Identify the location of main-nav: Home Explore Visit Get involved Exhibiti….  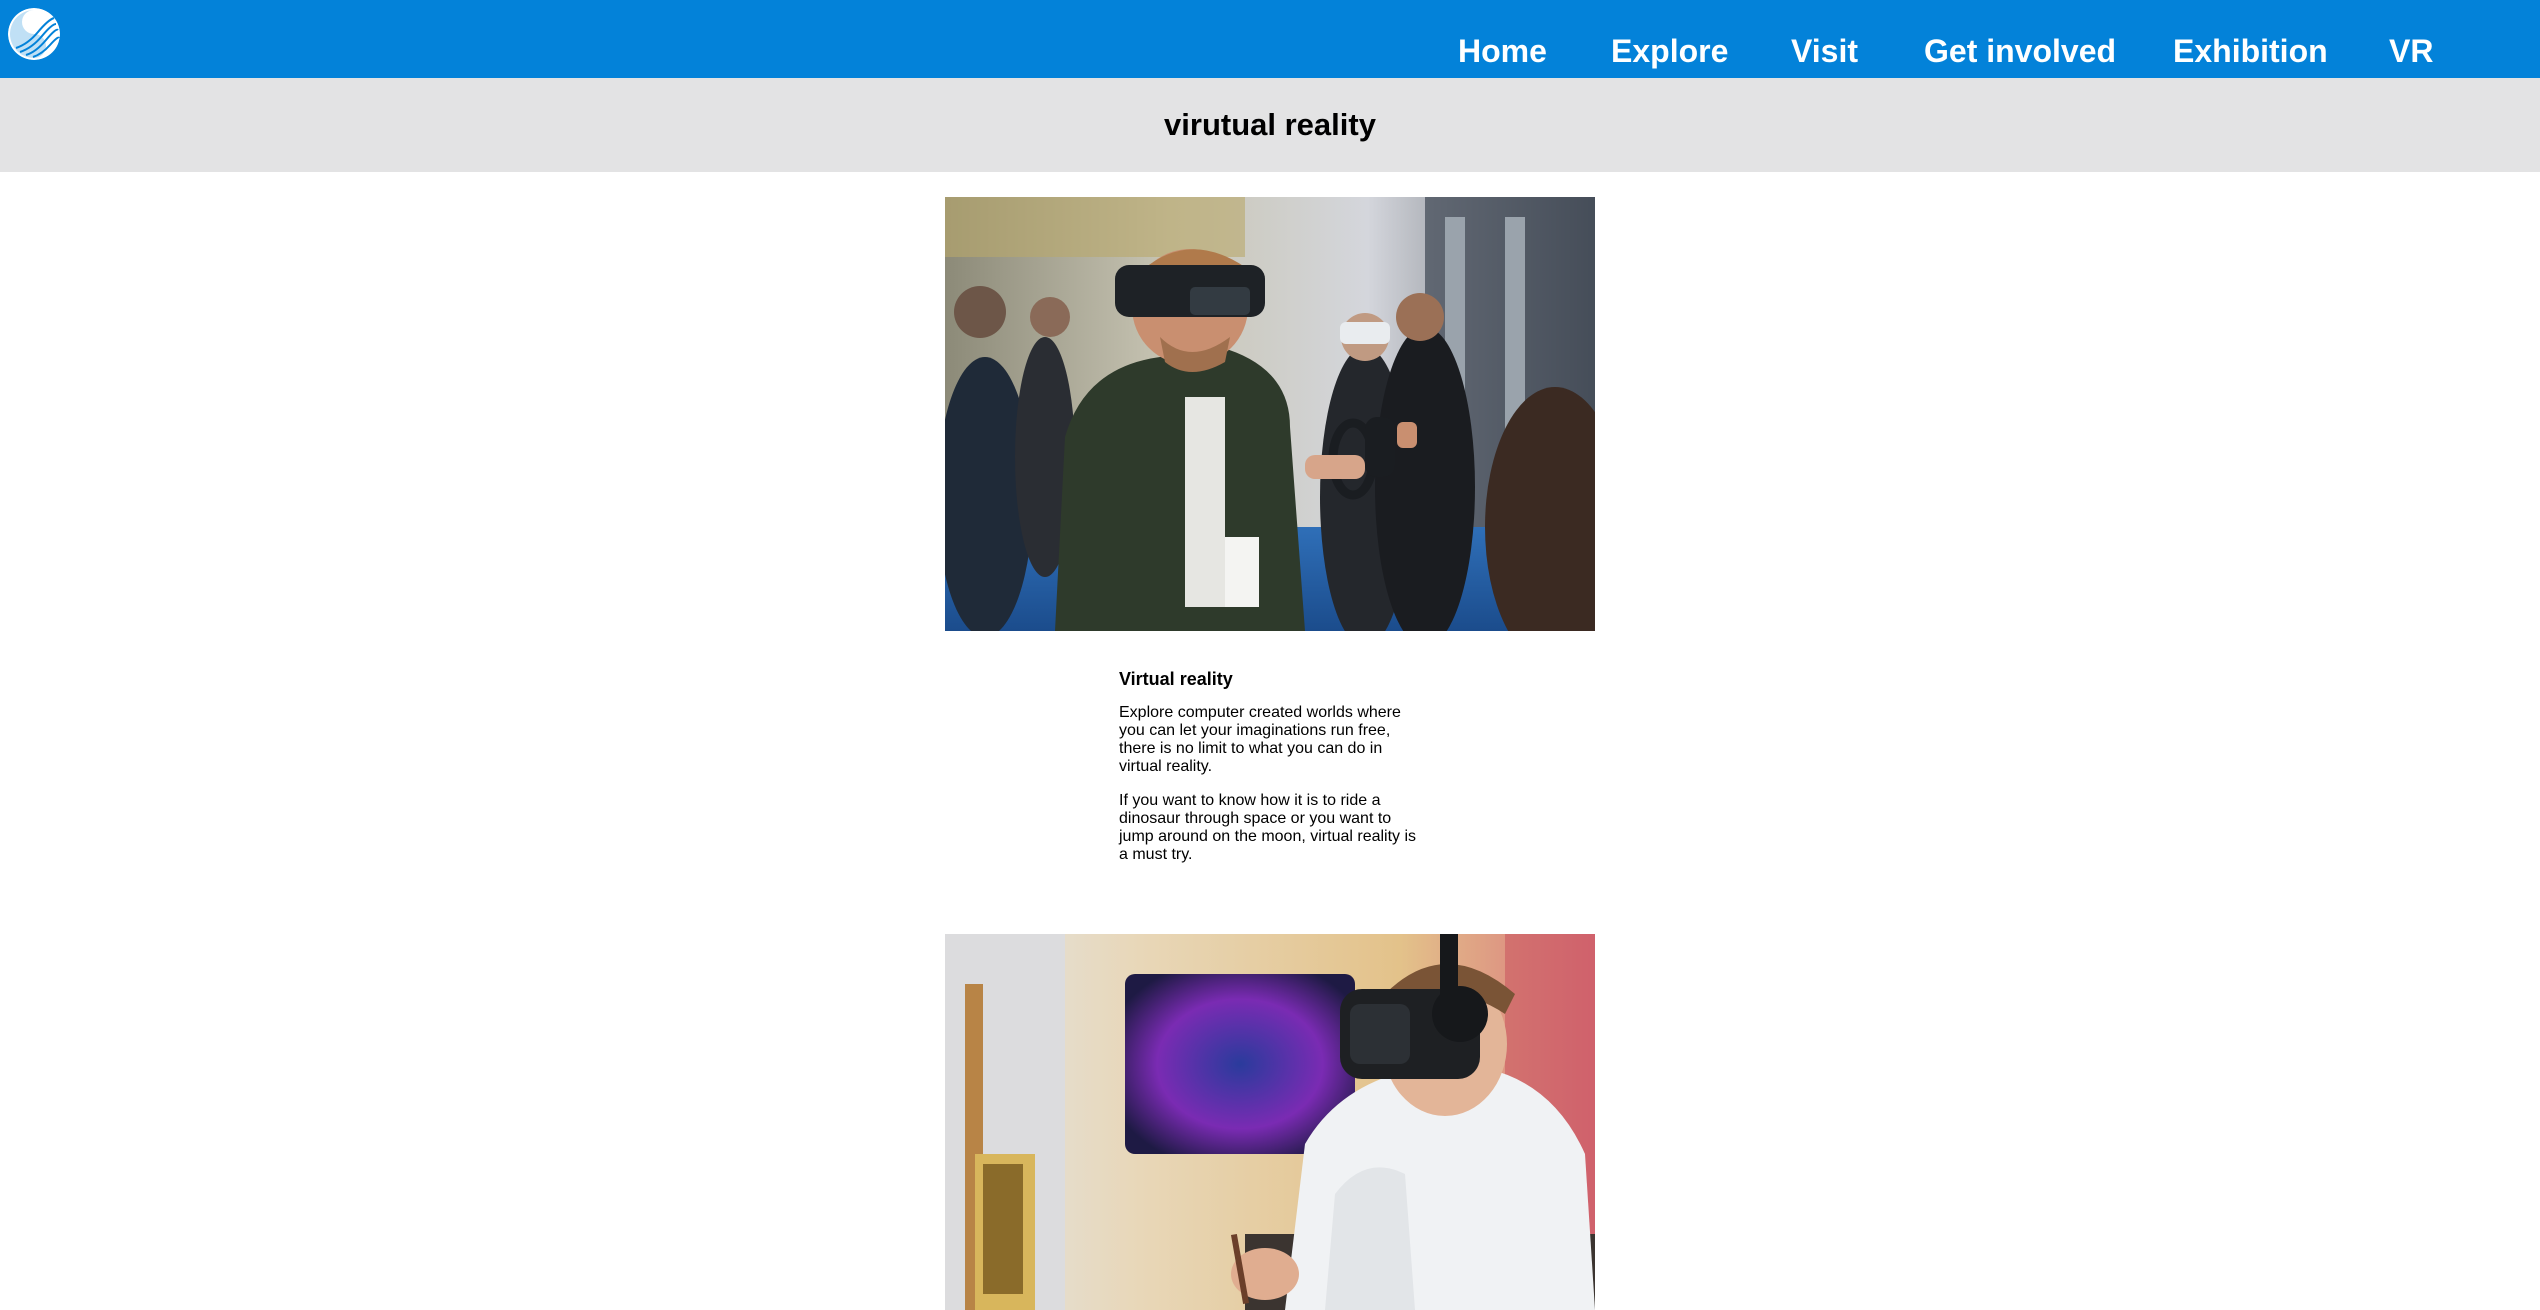
(1270, 39).